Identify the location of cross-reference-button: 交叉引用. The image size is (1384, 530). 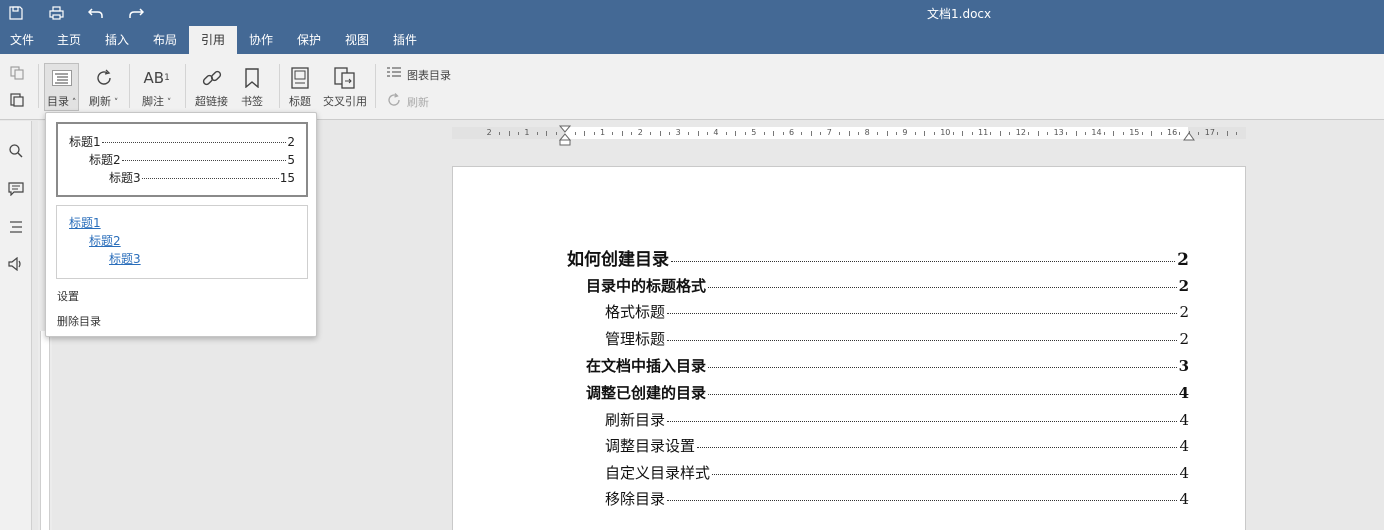
(345, 87).